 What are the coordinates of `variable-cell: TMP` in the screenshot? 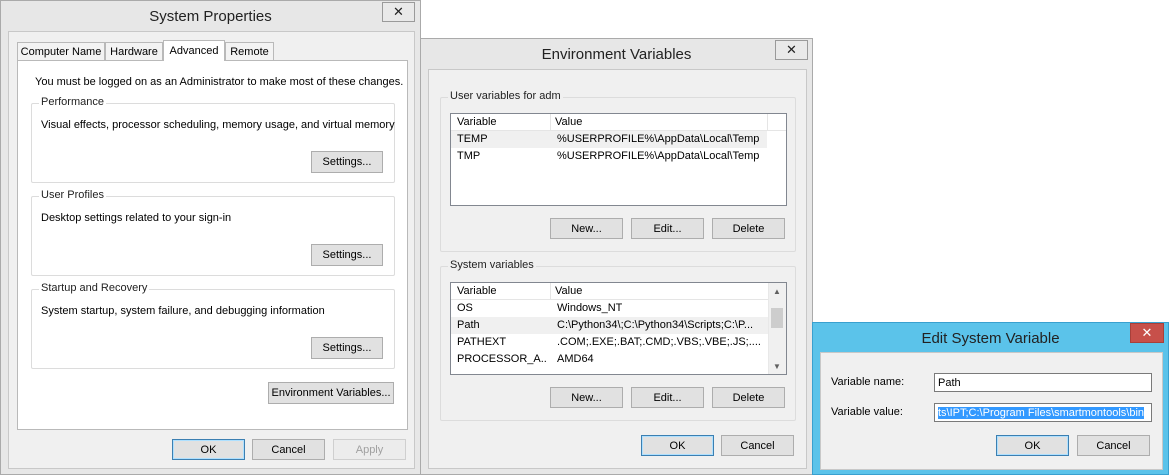 It's located at (469, 156).